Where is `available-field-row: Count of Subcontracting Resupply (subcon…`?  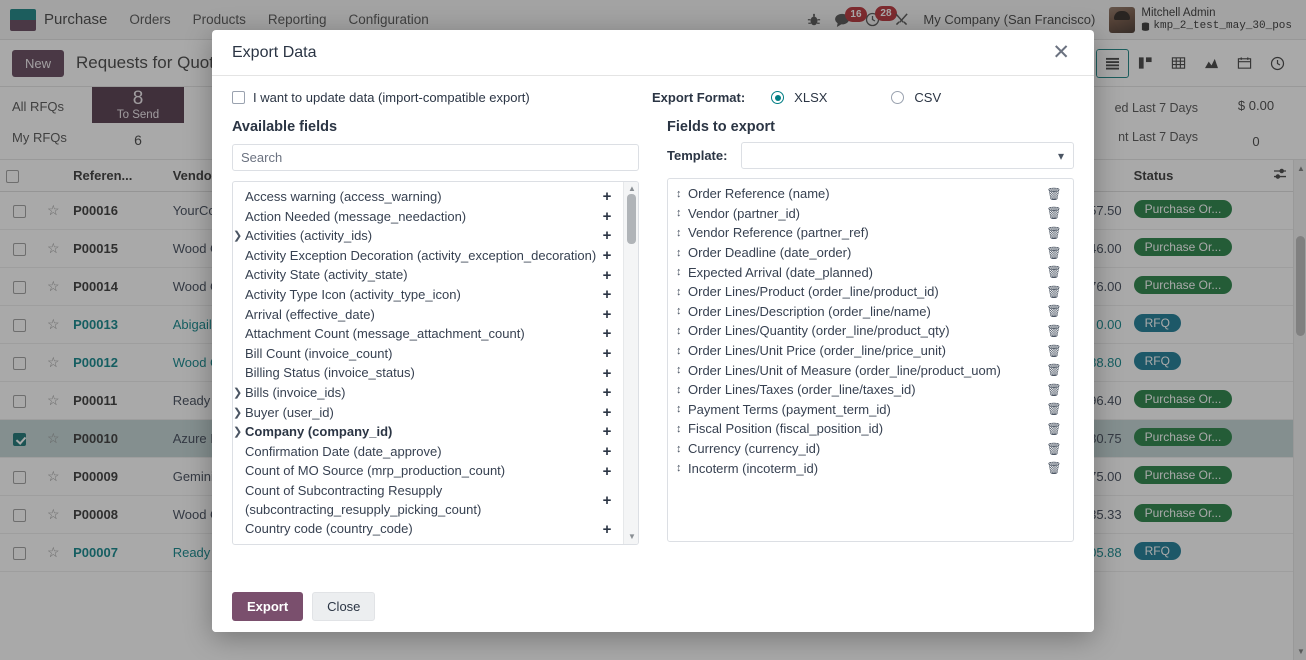 available-field-row: Count of Subcontracting Resupply (subcon… is located at coordinates (427, 500).